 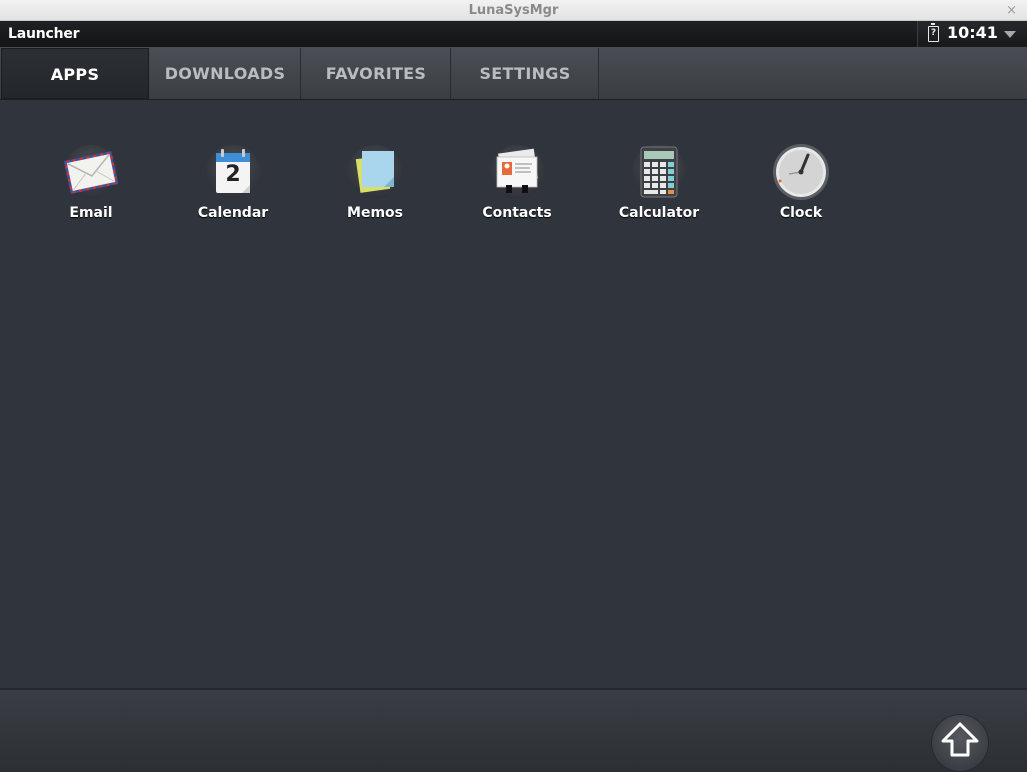 I want to click on app-calendar: 2 Calendar, so click(x=233, y=182).